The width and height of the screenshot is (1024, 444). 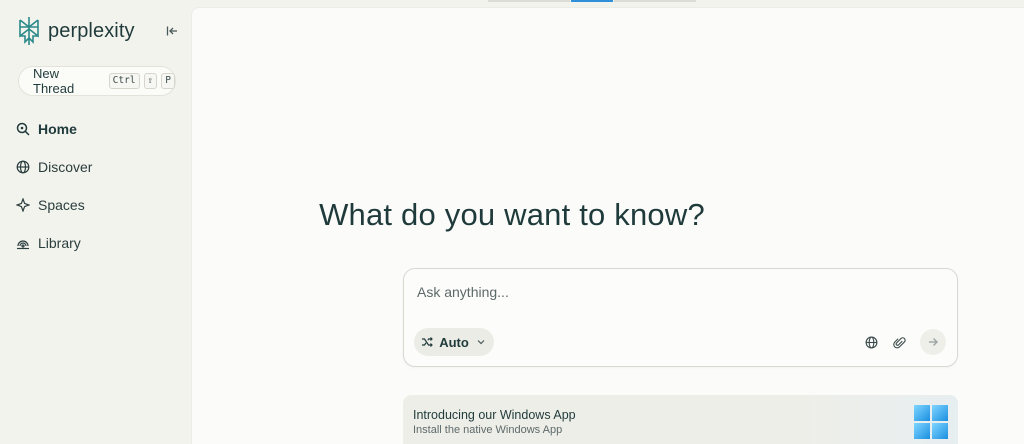 What do you see at coordinates (95, 167) in the screenshot?
I see `sidebar-item-discover: Discover` at bounding box center [95, 167].